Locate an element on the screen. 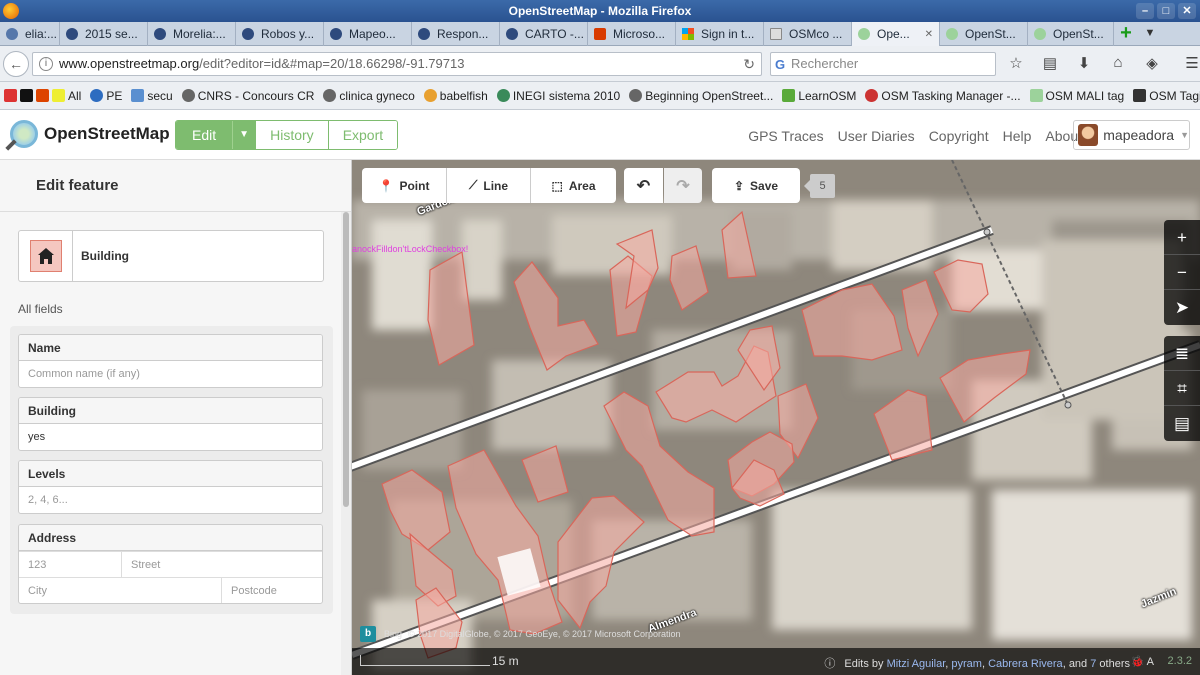 Image resolution: width=1200 pixels, height=675 pixels. menu-icon: ☰ is located at coordinates (1190, 64).